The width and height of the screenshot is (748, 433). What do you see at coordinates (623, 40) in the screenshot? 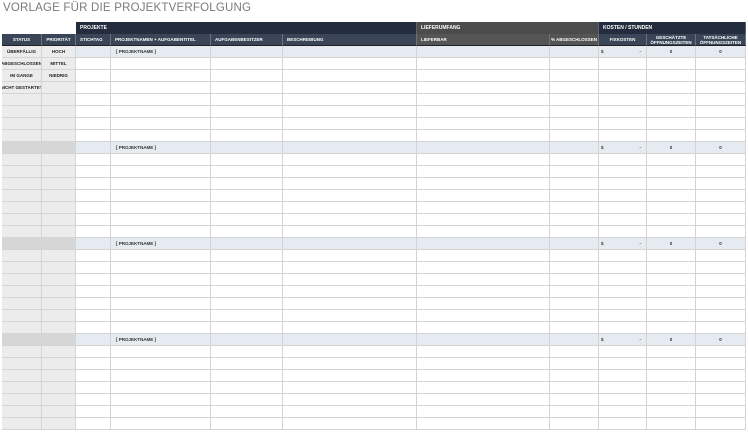
I see `column-header-fixkosten: FIXKOSTEN` at bounding box center [623, 40].